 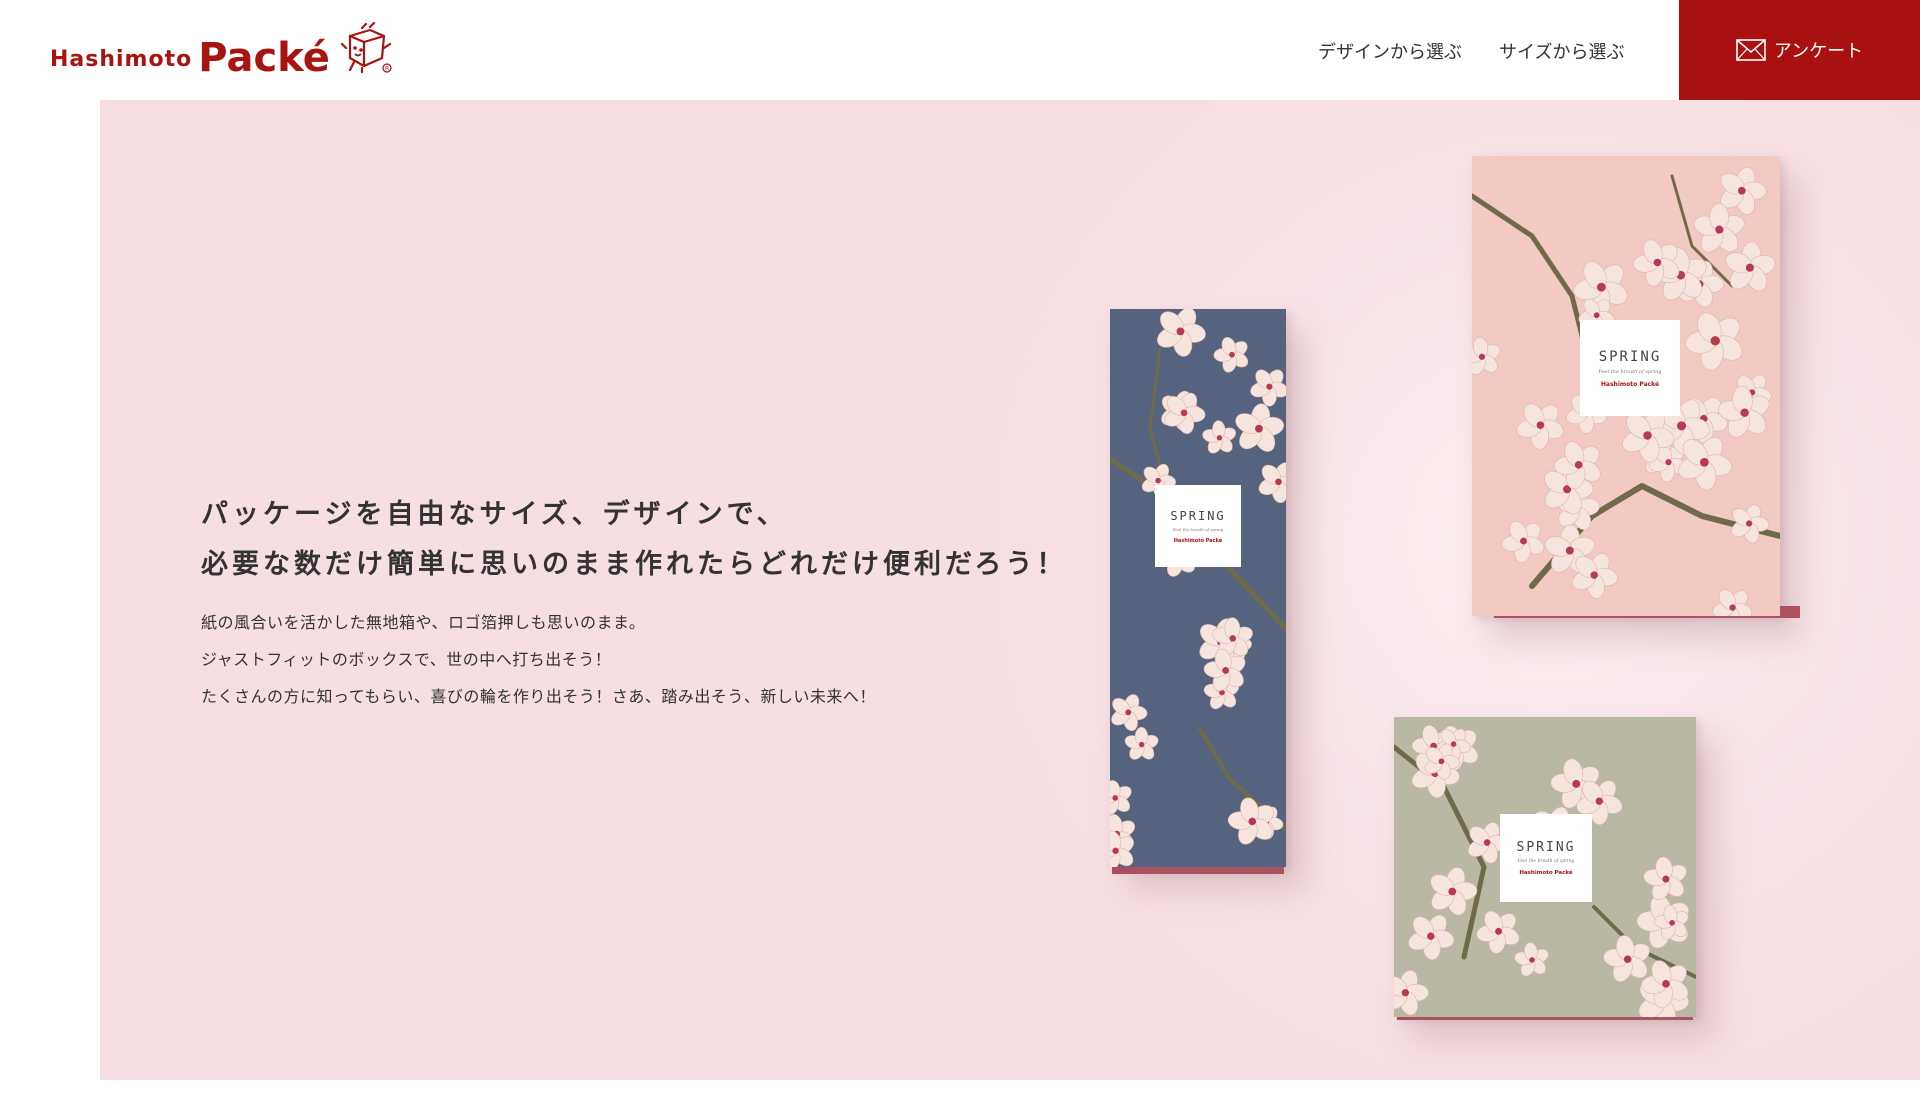 What do you see at coordinates (634, 564) in the screenshot?
I see `headline-line-2: 必要な数だけ簡単に思いのまま作れたらどれだけ便利だろう！` at bounding box center [634, 564].